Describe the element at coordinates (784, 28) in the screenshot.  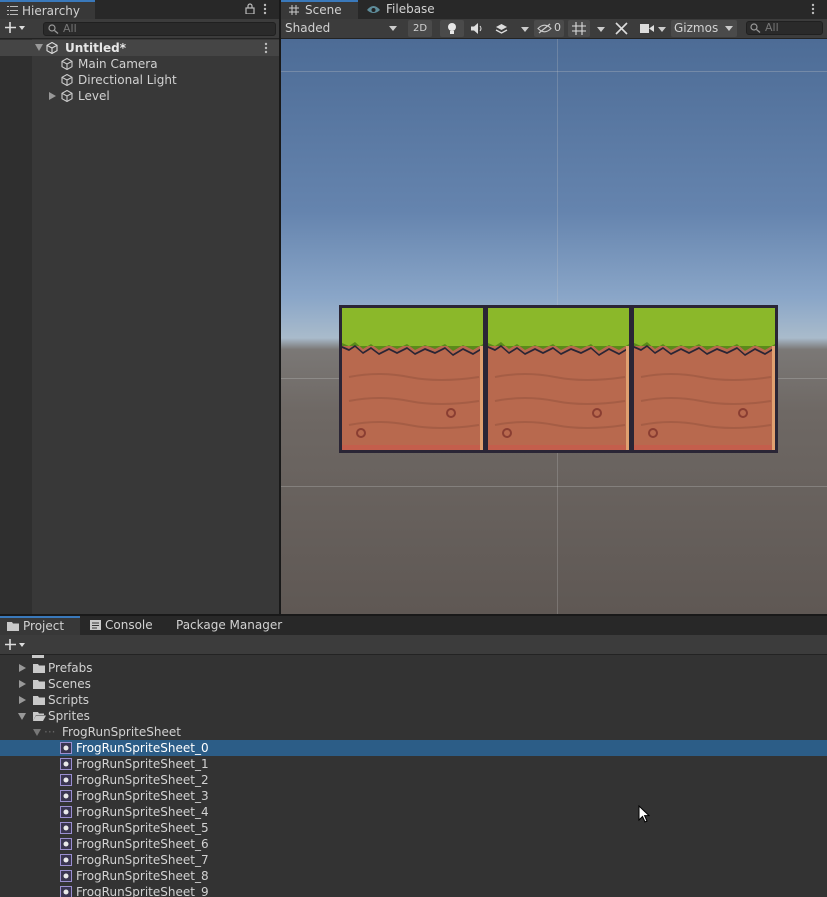
I see `scene-search-input: All` at that location.